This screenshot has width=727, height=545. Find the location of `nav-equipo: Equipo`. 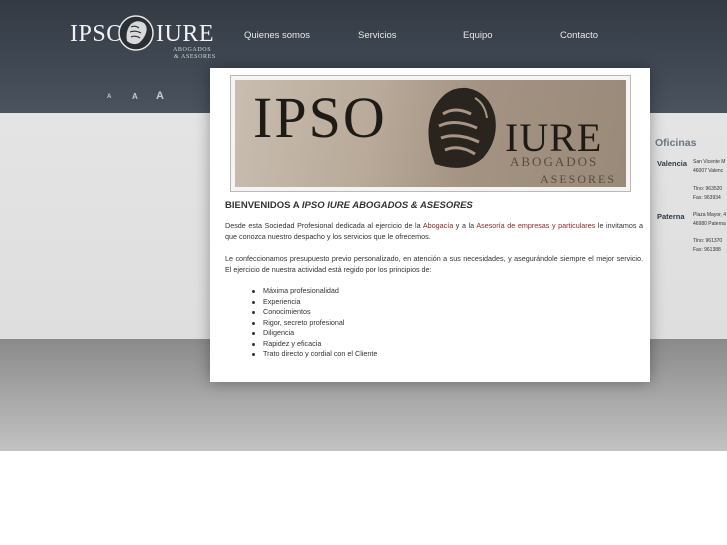

nav-equipo: Equipo is located at coordinates (478, 35).